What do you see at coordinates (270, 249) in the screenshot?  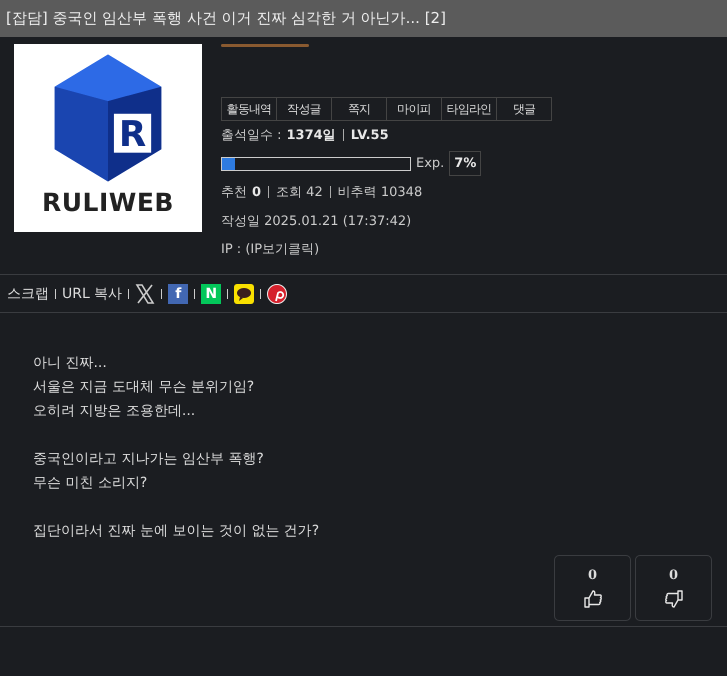 I see `ip-link: IP : (IP보기클릭)` at bounding box center [270, 249].